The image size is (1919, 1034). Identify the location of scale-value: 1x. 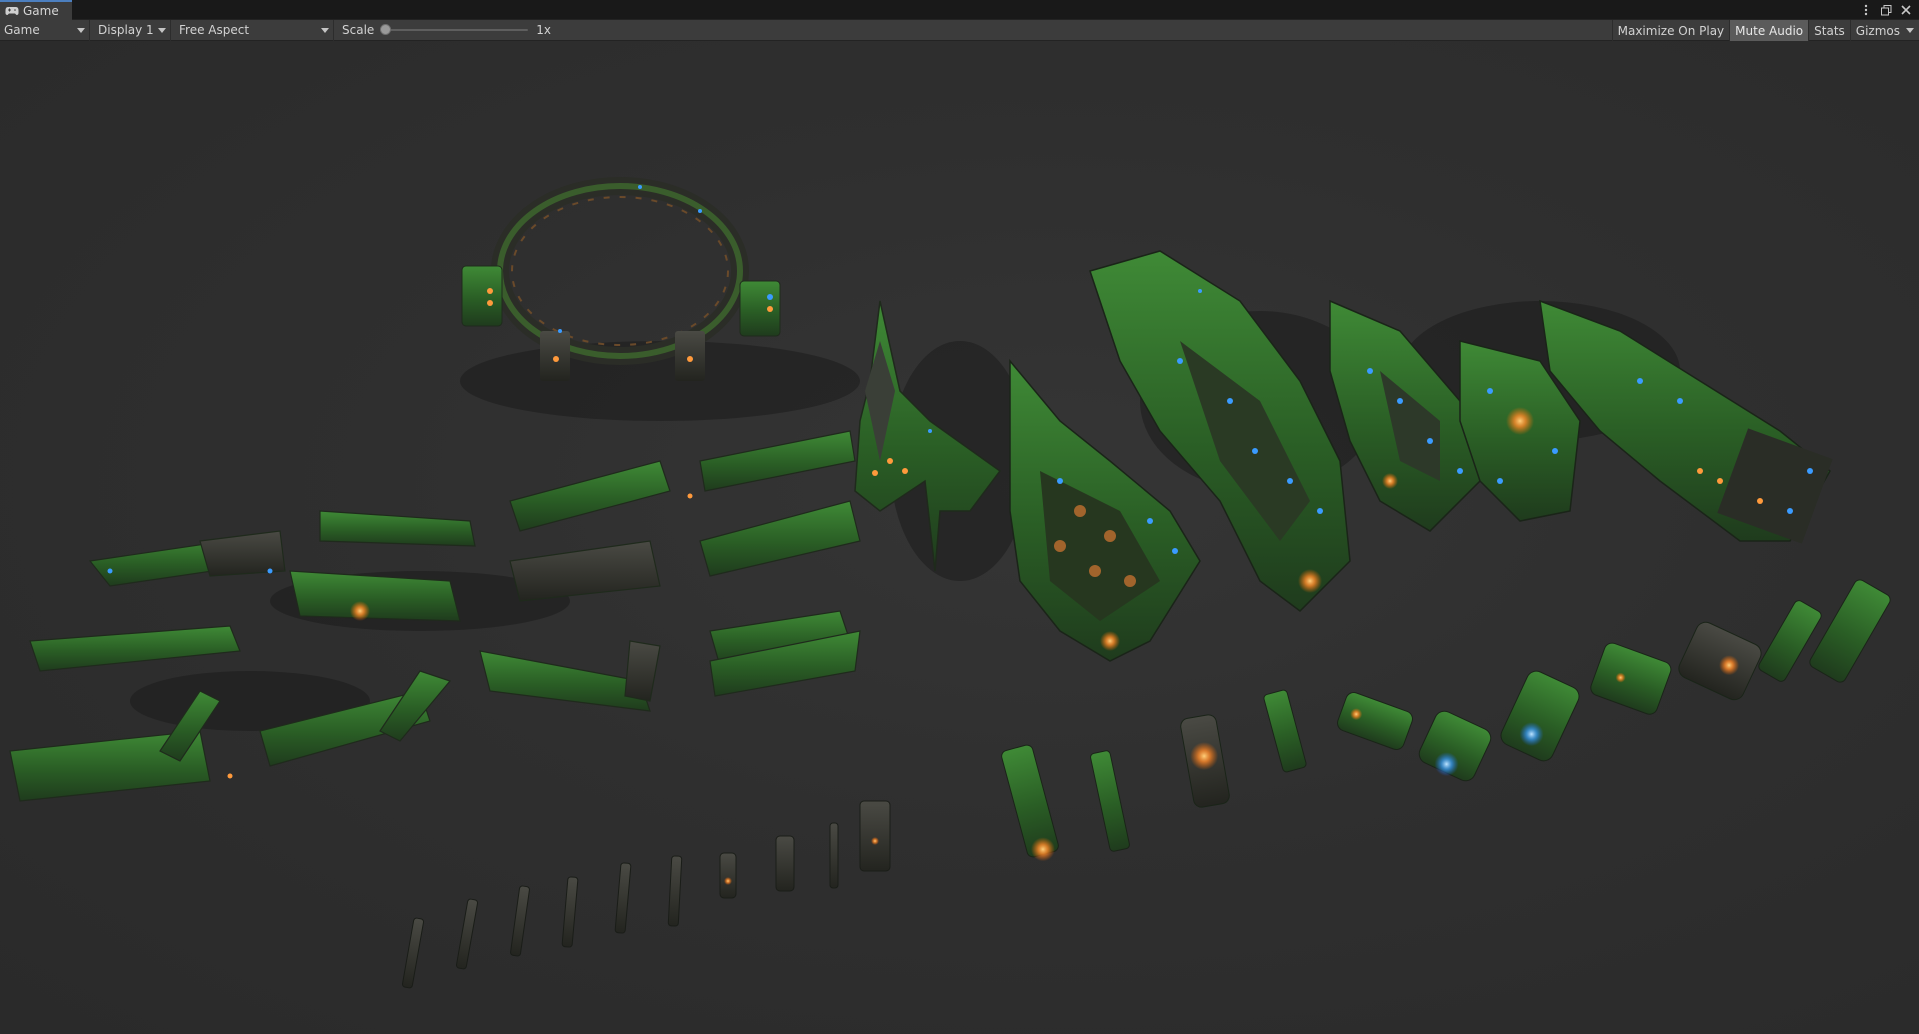
(544, 30).